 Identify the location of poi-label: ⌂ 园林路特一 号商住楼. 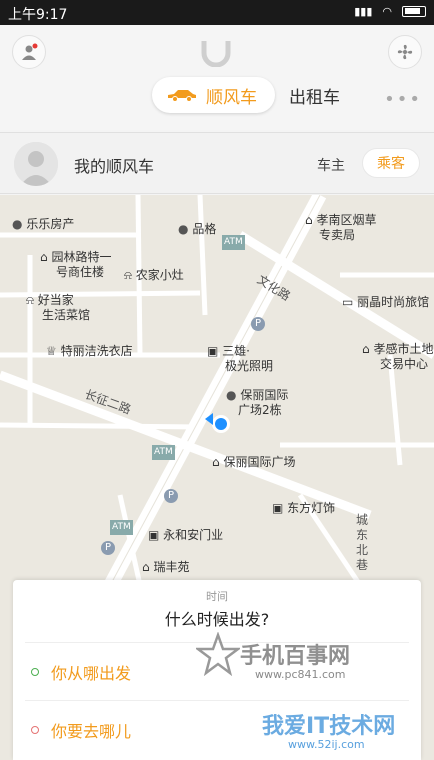
(75, 265).